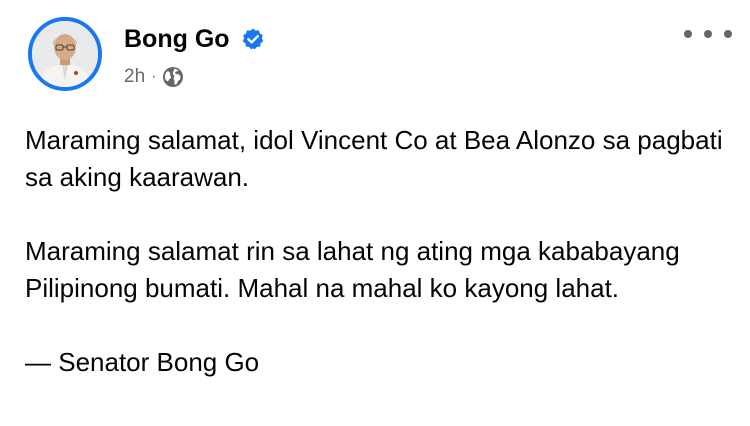 The image size is (750, 426). What do you see at coordinates (253, 39) in the screenshot?
I see `verified-badge-icon` at bounding box center [253, 39].